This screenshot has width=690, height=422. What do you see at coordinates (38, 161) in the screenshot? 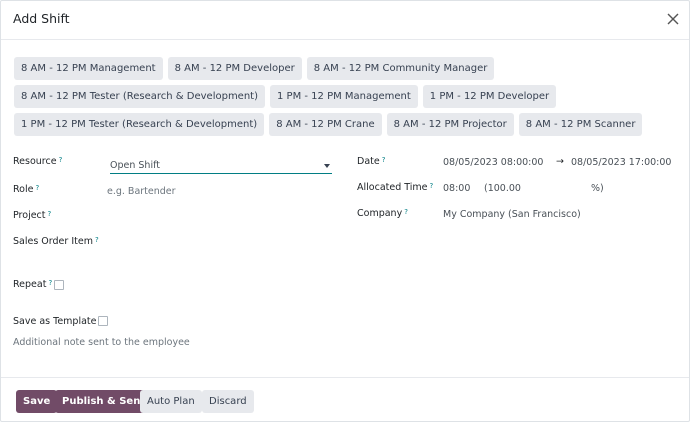
I see `resource-label: Resource?` at bounding box center [38, 161].